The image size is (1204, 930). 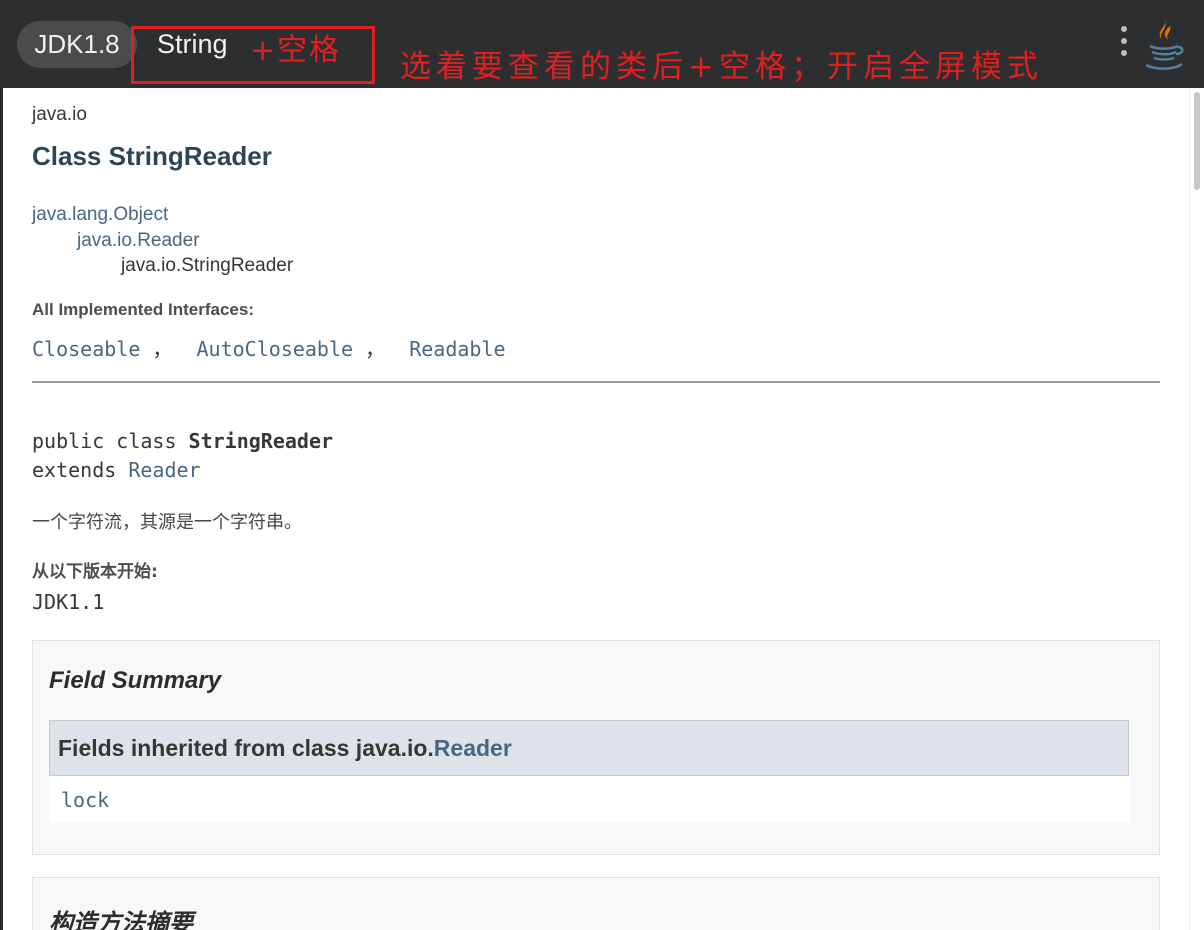 What do you see at coordinates (1164, 44) in the screenshot?
I see `java-cup-icon` at bounding box center [1164, 44].